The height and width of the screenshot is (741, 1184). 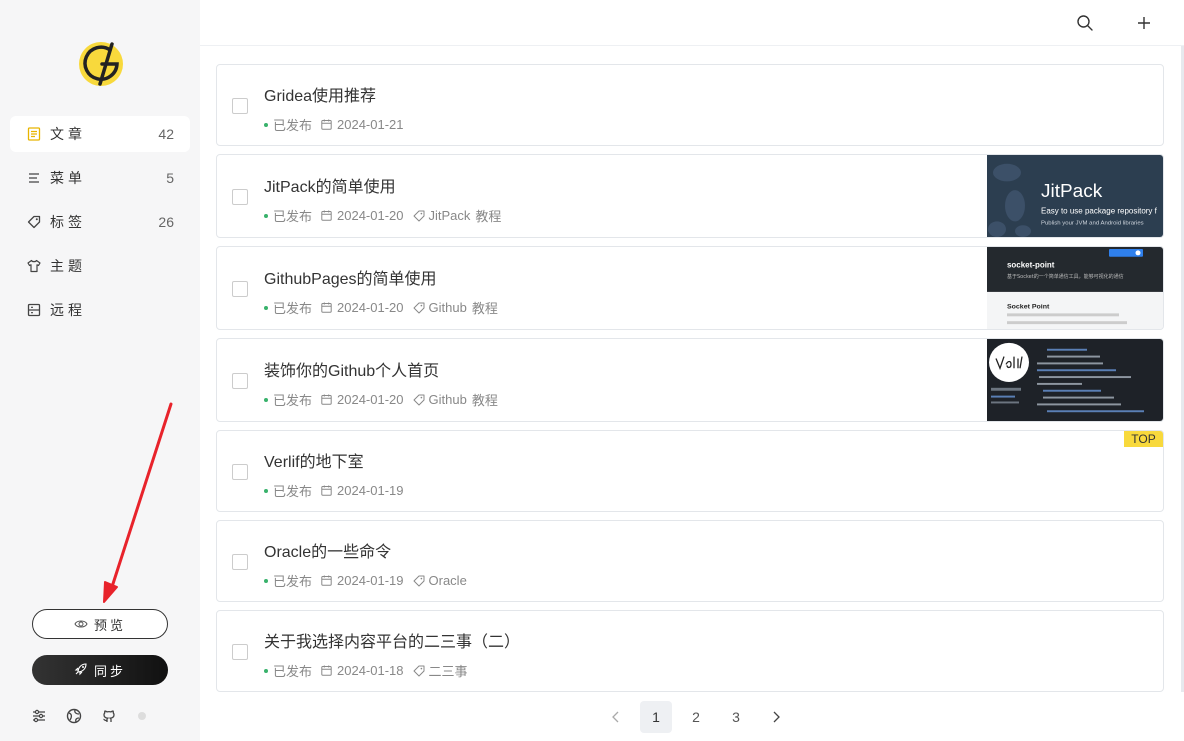 I want to click on top-badge: TOP, so click(x=1143, y=439).